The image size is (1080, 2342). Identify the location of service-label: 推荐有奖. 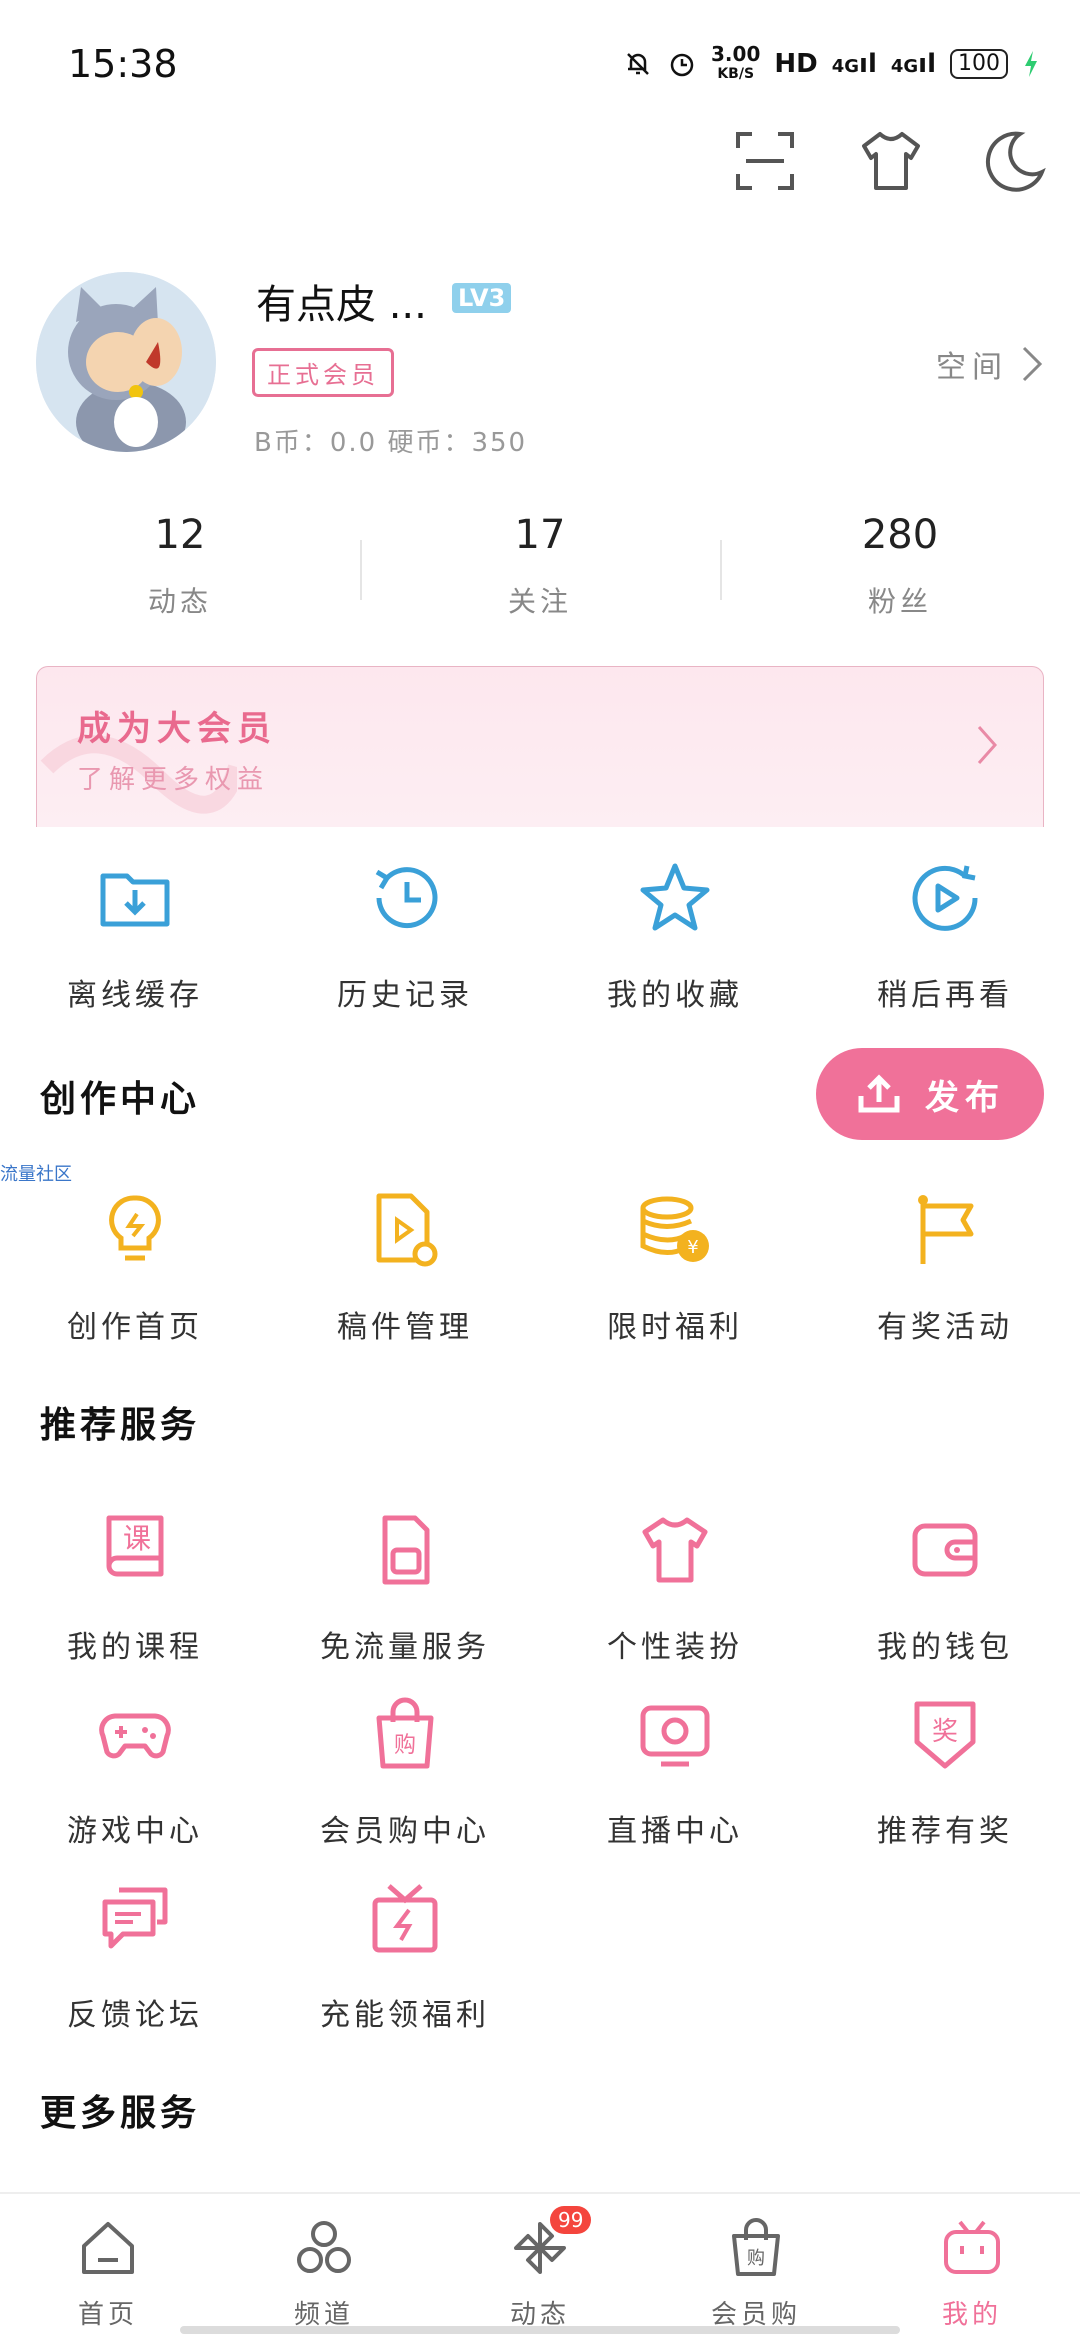
(945, 1831).